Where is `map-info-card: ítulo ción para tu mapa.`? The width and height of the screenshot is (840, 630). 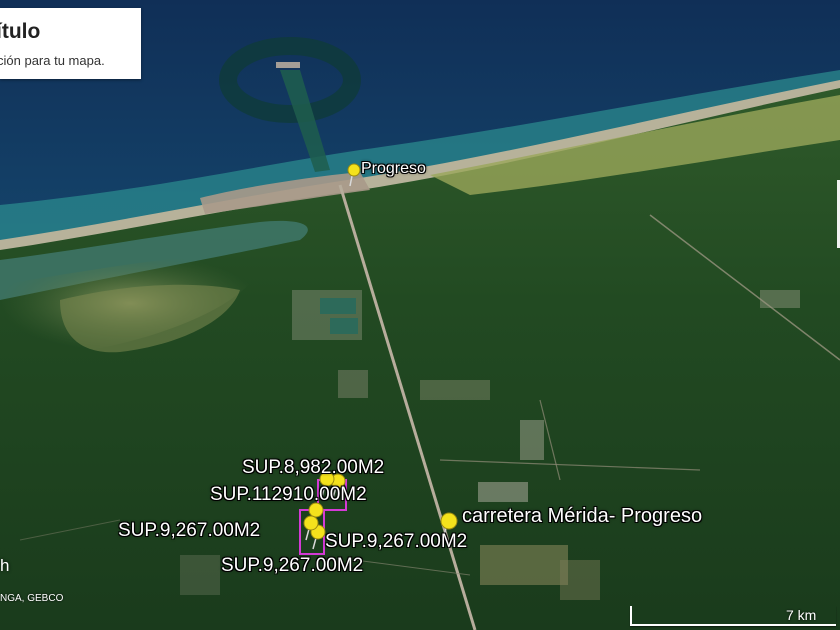
map-info-card: ítulo ción para tu mapa. is located at coordinates (70, 43).